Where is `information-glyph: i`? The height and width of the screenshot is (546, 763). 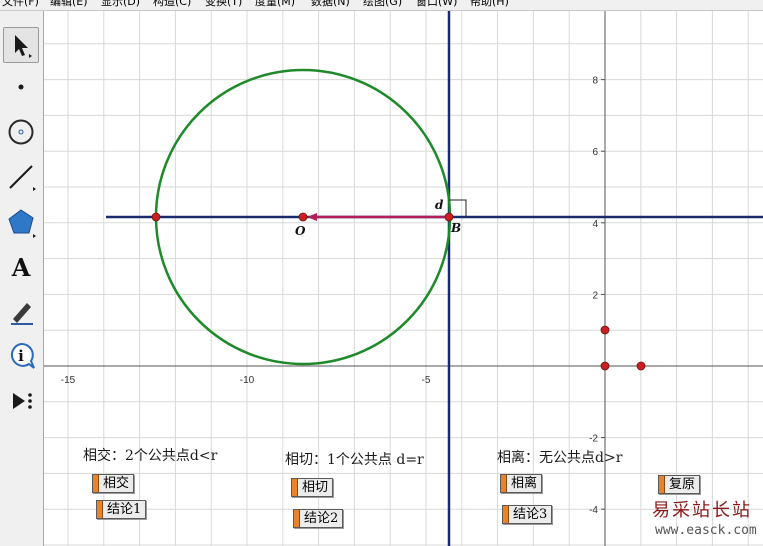
information-glyph: i is located at coordinates (21, 356).